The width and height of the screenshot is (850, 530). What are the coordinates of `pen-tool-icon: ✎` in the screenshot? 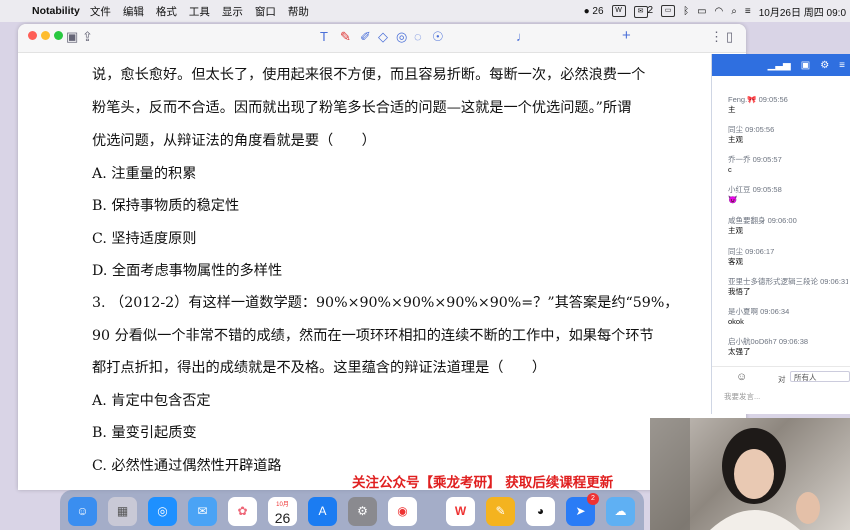 It's located at (345, 37).